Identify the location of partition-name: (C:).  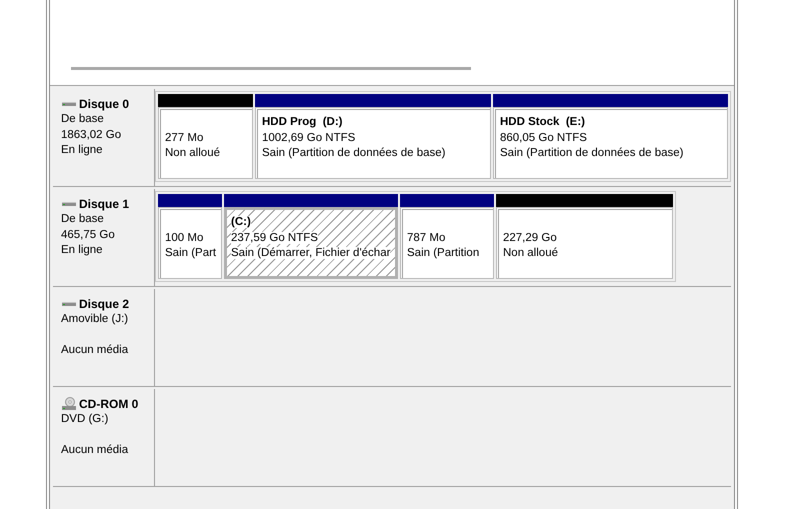
(241, 222).